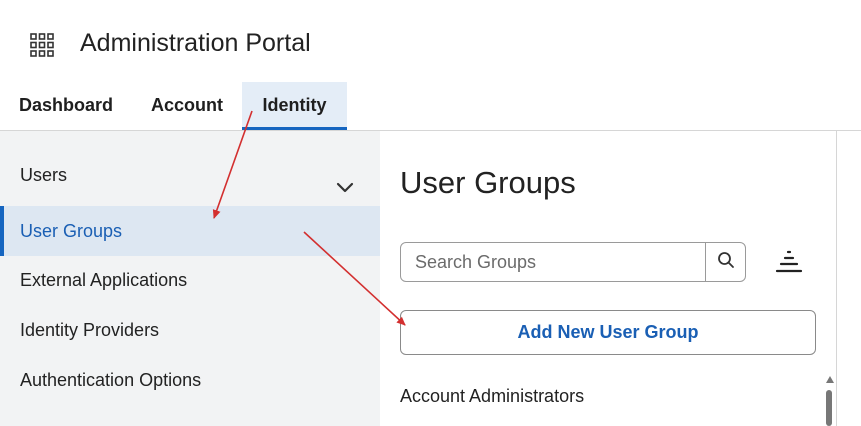 The height and width of the screenshot is (426, 861). Describe the element at coordinates (294, 106) in the screenshot. I see `tab-identity: Identity` at that location.